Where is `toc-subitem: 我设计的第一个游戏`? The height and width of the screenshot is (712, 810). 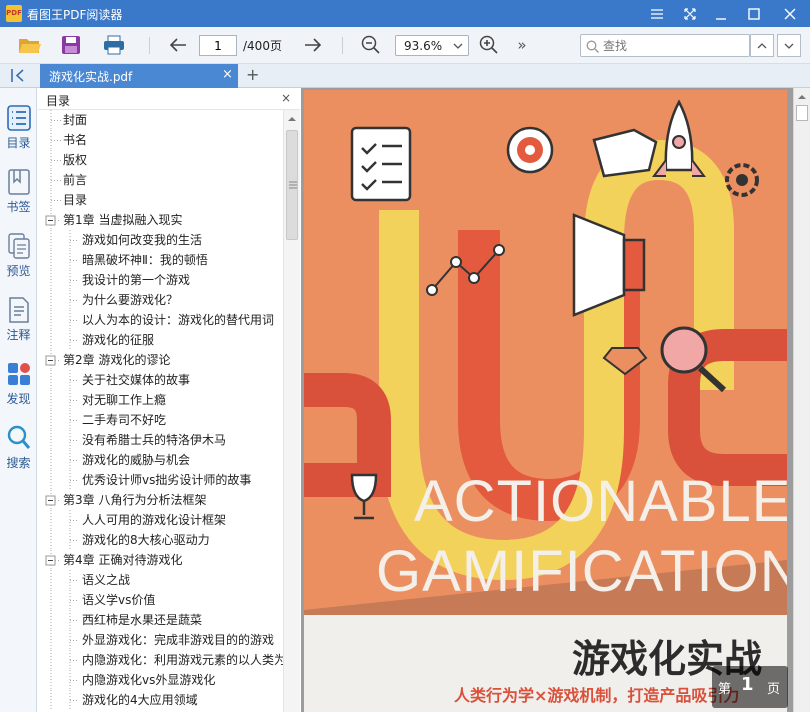
toc-subitem: 我设计的第一个游戏 is located at coordinates (160, 280).